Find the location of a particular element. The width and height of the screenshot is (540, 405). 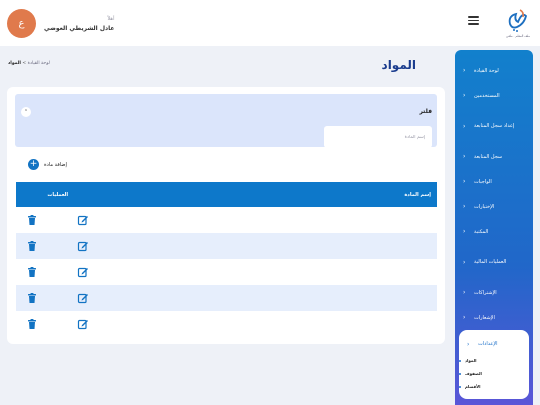

settings-panel: الإعدادات ‹ المواد الصفوف الأقسام is located at coordinates (494, 364).